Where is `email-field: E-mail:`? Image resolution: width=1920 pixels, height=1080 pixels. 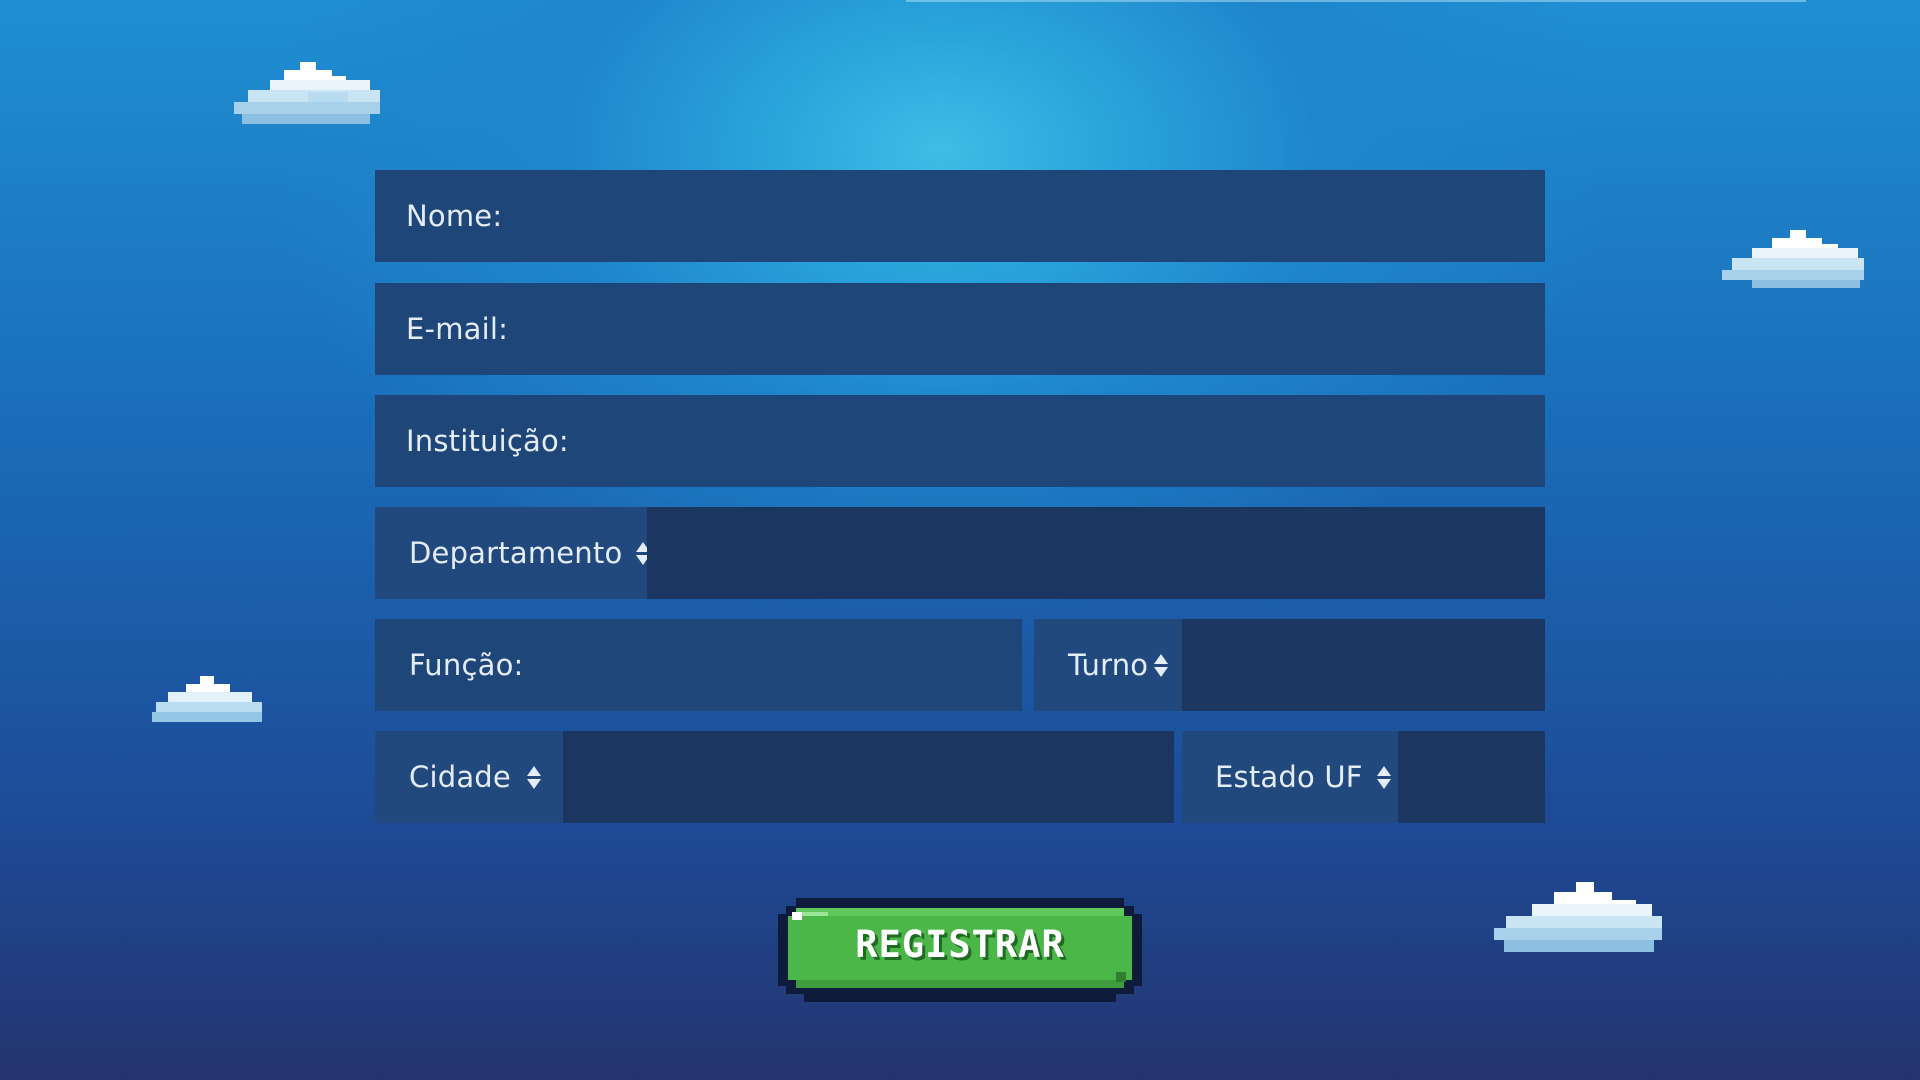 email-field: E-mail: is located at coordinates (960, 329).